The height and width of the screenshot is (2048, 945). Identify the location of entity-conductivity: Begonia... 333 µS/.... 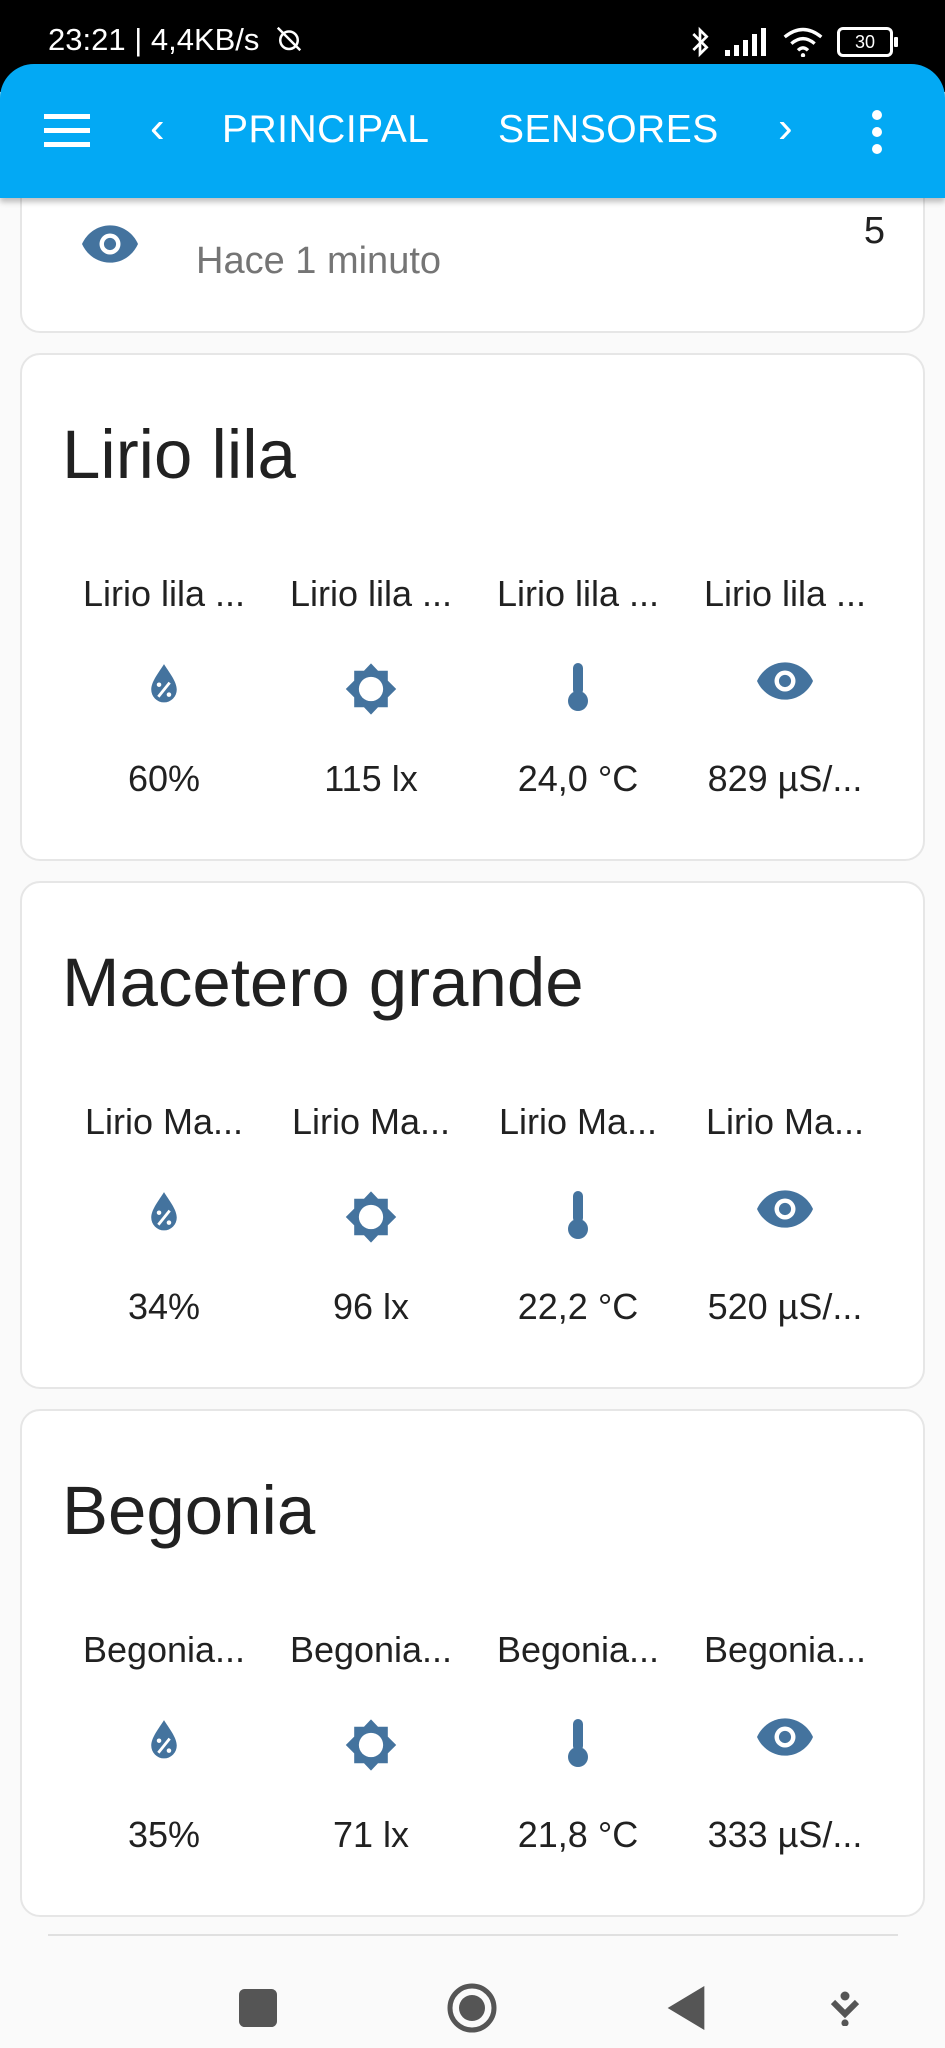
(785, 1742).